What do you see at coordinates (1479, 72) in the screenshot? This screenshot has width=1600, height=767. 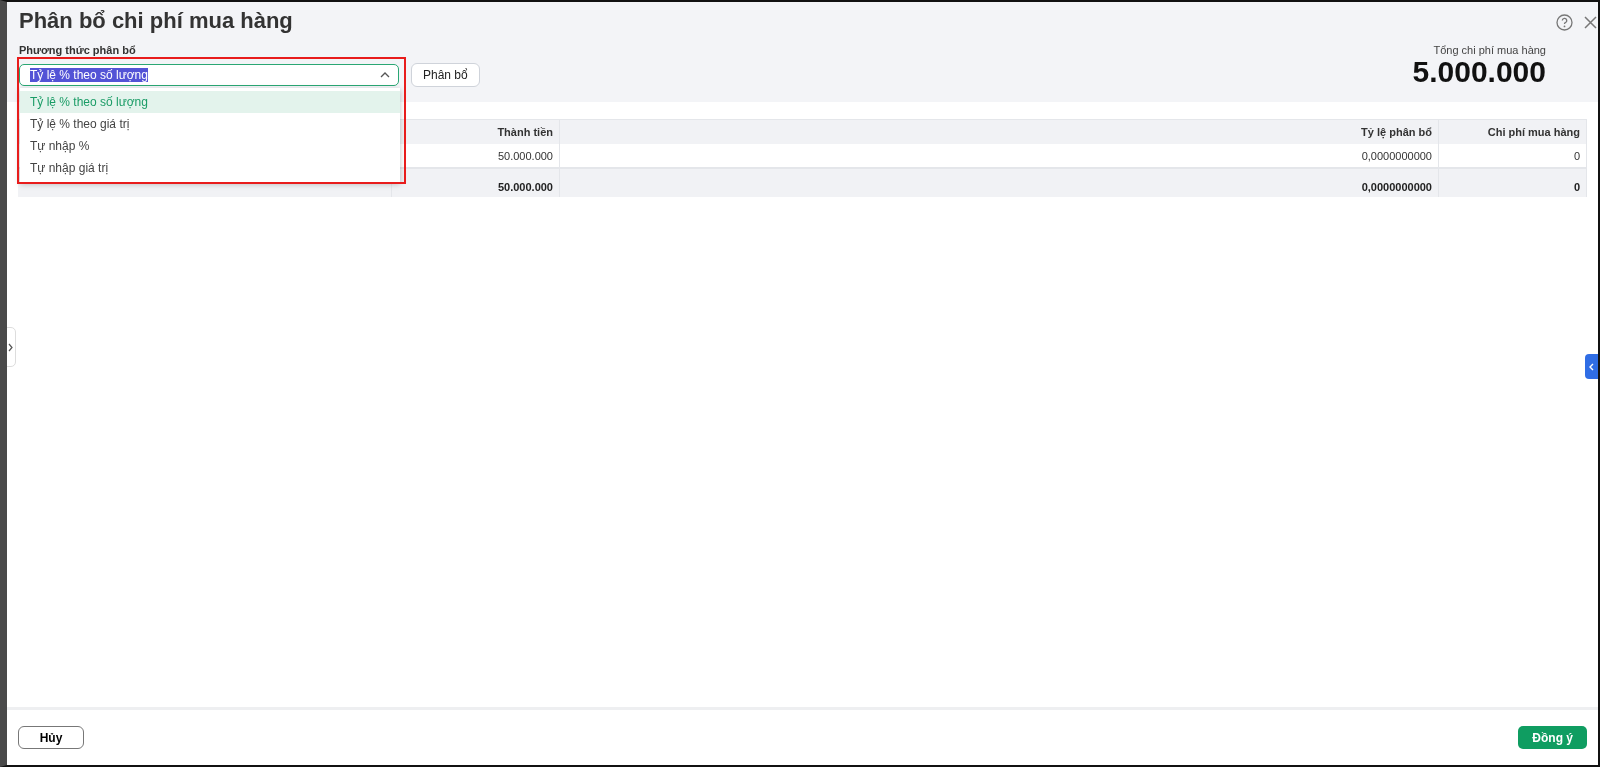 I see `total-value: 5.000.000` at bounding box center [1479, 72].